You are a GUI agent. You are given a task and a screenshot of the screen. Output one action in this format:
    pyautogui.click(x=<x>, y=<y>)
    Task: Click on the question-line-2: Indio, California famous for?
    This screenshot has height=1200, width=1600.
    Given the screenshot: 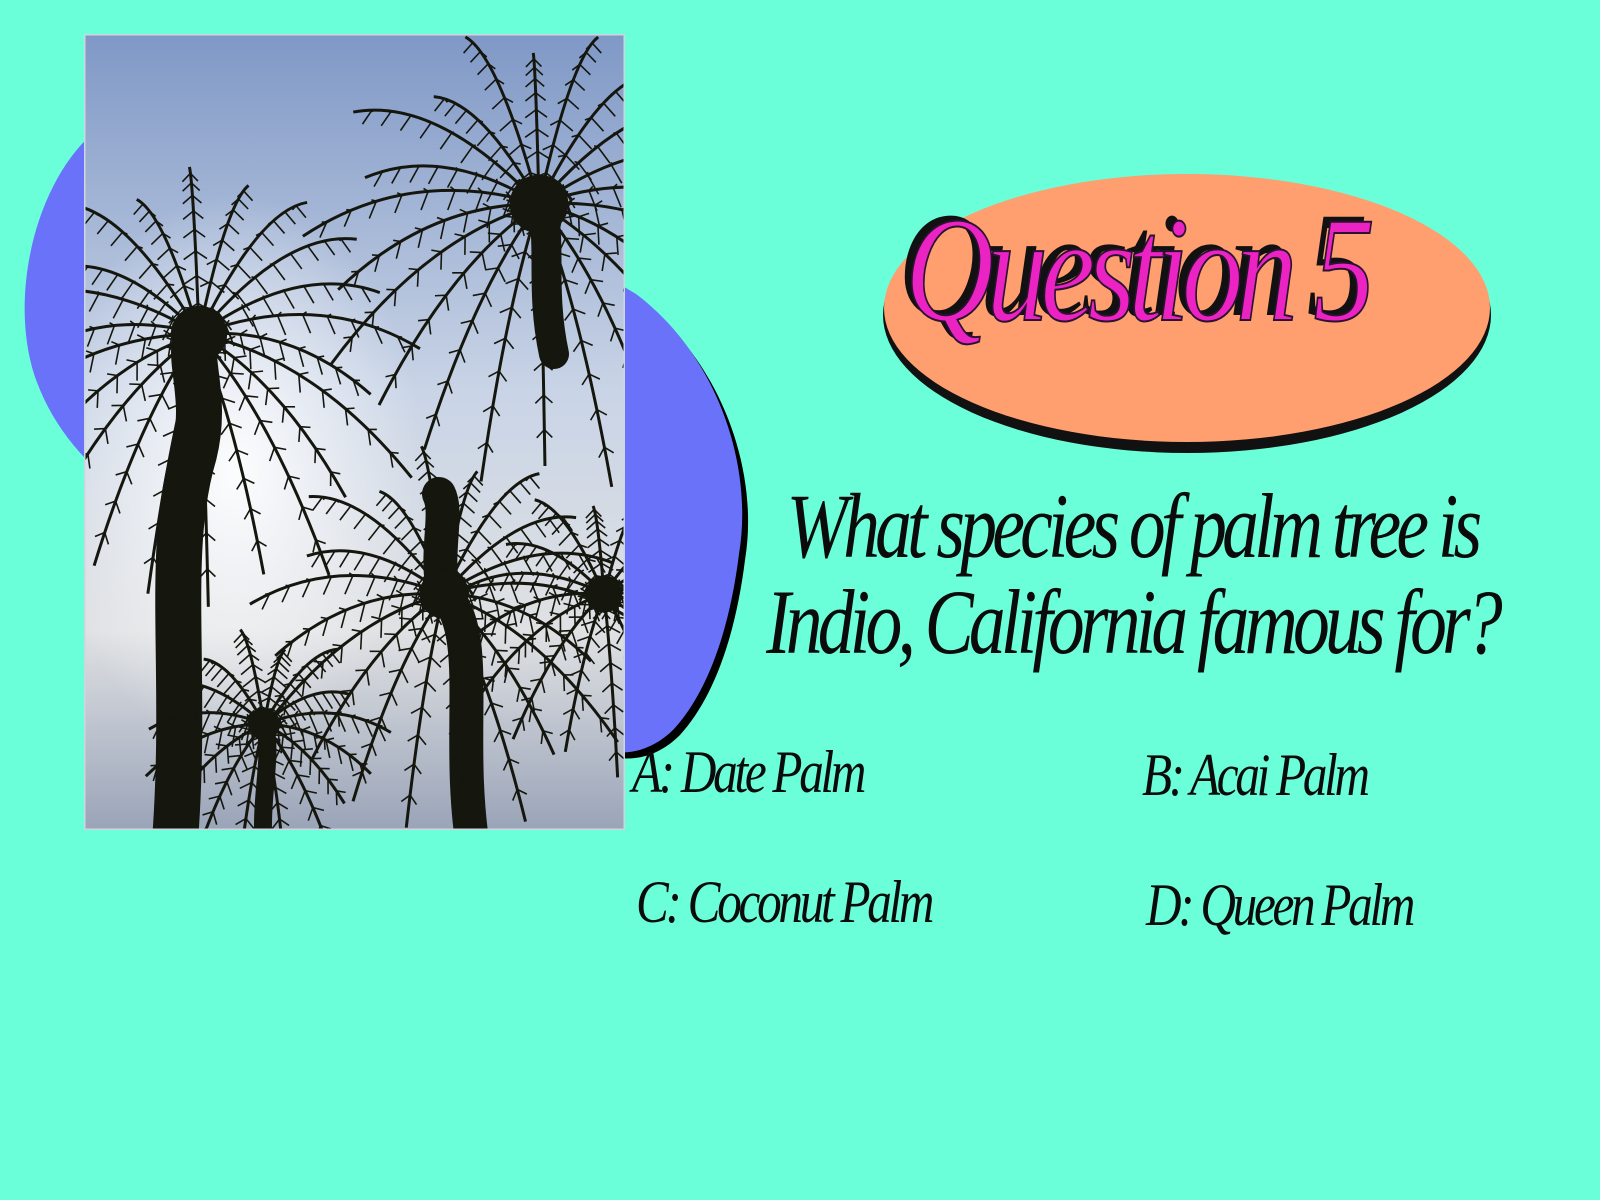 What is the action you would take?
    pyautogui.click(x=1134, y=622)
    